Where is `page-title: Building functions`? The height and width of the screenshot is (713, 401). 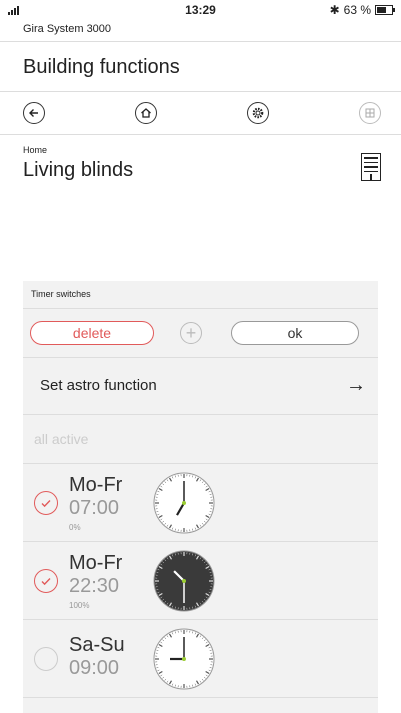 page-title: Building functions is located at coordinates (200, 67).